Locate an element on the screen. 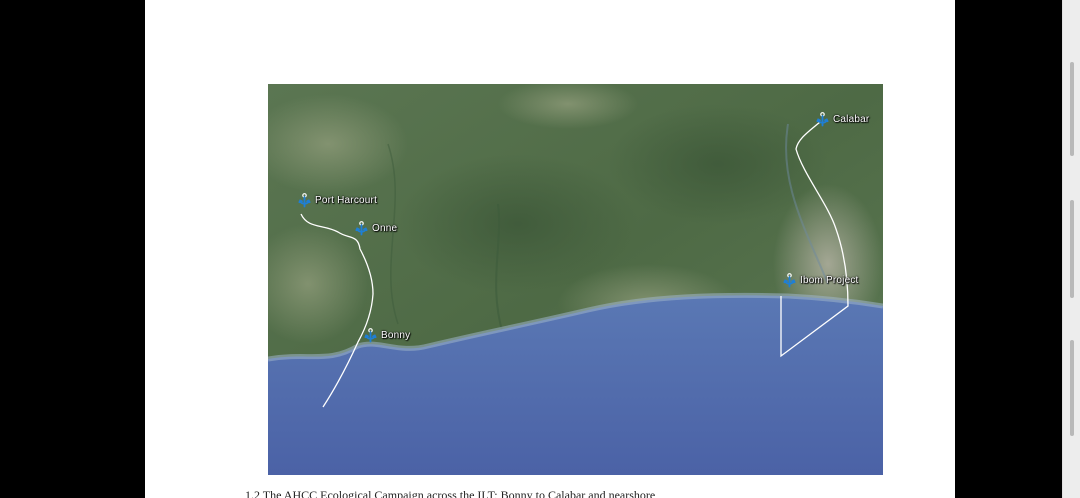  marker-bonny: Bonny is located at coordinates (386, 335).